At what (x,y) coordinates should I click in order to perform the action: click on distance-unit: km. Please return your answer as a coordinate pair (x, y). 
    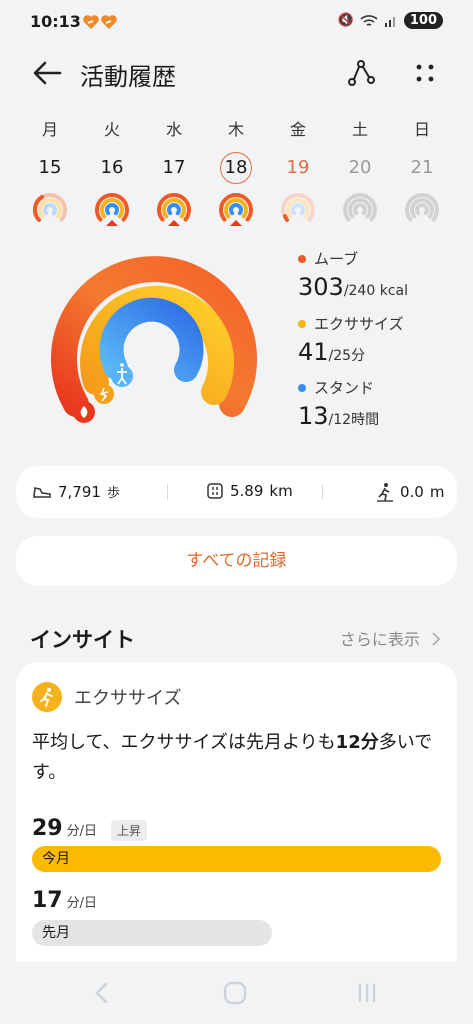
    Looking at the image, I should click on (281, 491).